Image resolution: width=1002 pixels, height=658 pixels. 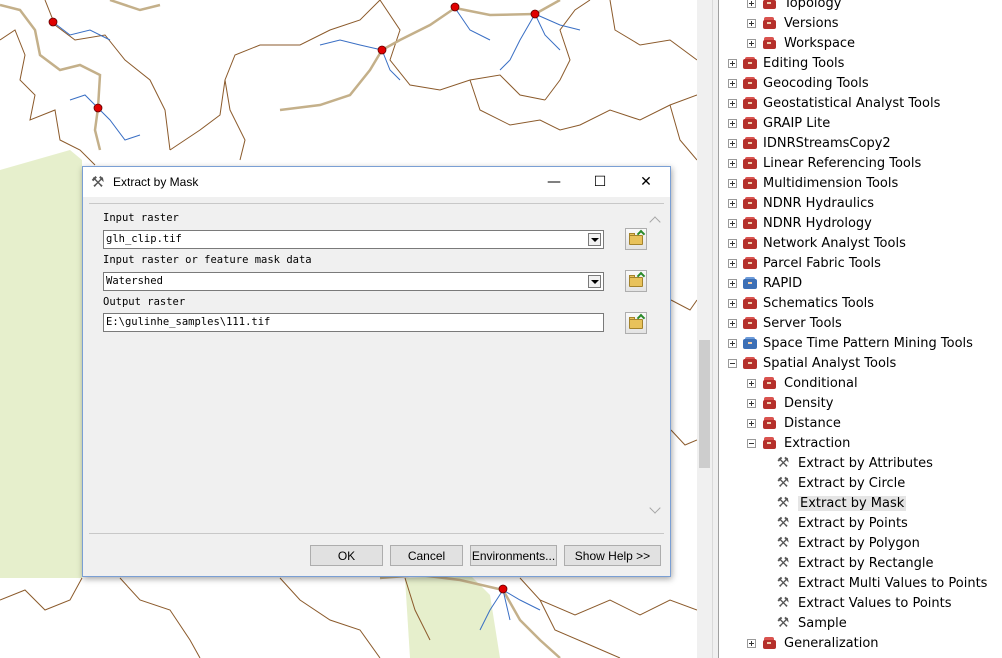 What do you see at coordinates (806, 623) in the screenshot?
I see `tree-item: ⚒ Sample` at bounding box center [806, 623].